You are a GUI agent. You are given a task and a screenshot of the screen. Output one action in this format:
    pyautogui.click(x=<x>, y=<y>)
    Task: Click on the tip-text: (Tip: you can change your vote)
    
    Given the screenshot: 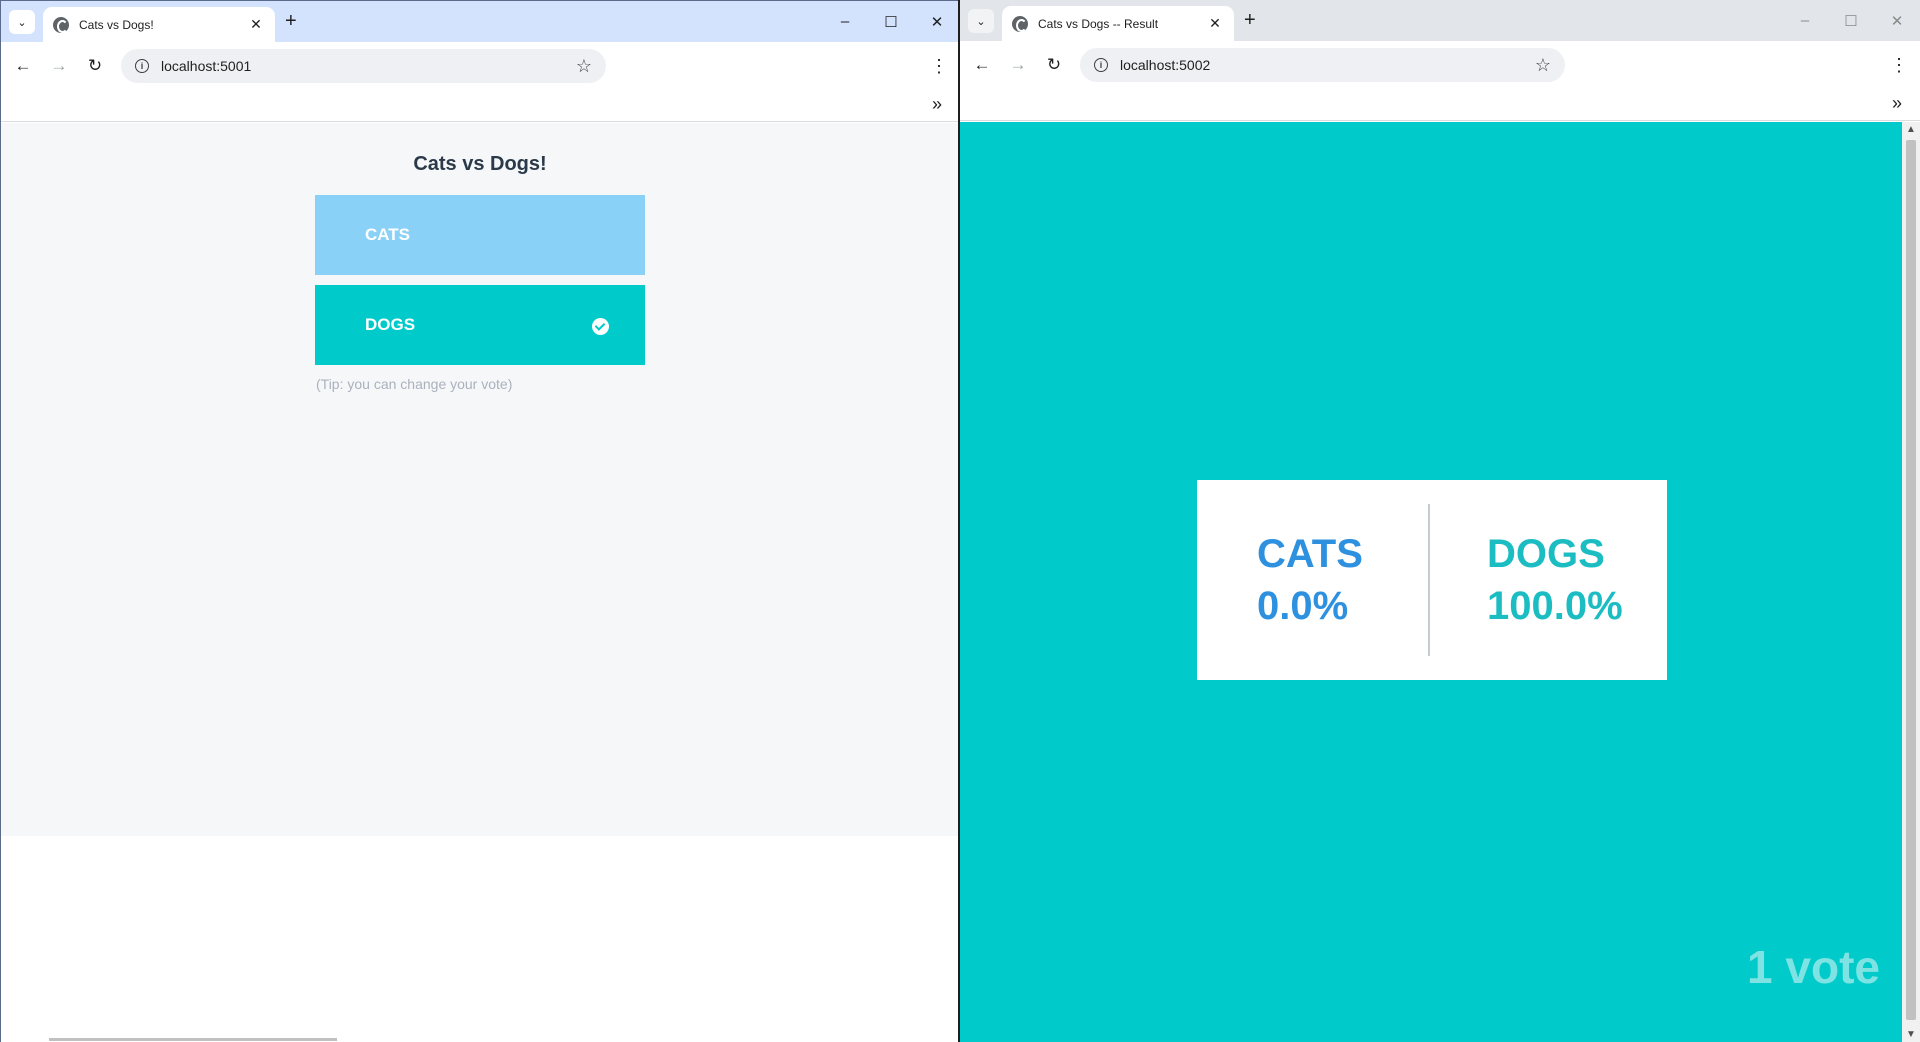 What is the action you would take?
    pyautogui.click(x=414, y=384)
    